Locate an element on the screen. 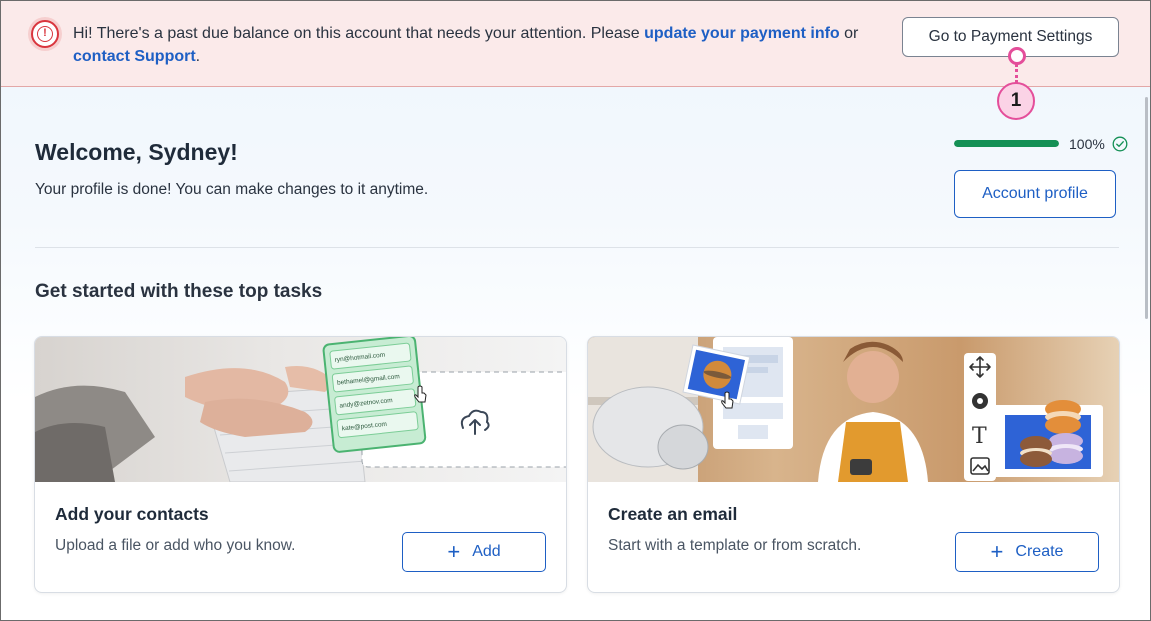  alert-text-3: . is located at coordinates (198, 56).